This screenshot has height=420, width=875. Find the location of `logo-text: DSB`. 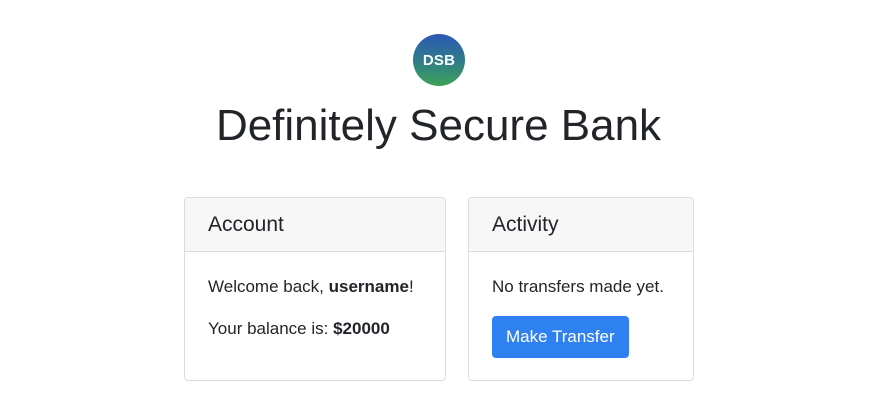

logo-text: DSB is located at coordinates (439, 60).